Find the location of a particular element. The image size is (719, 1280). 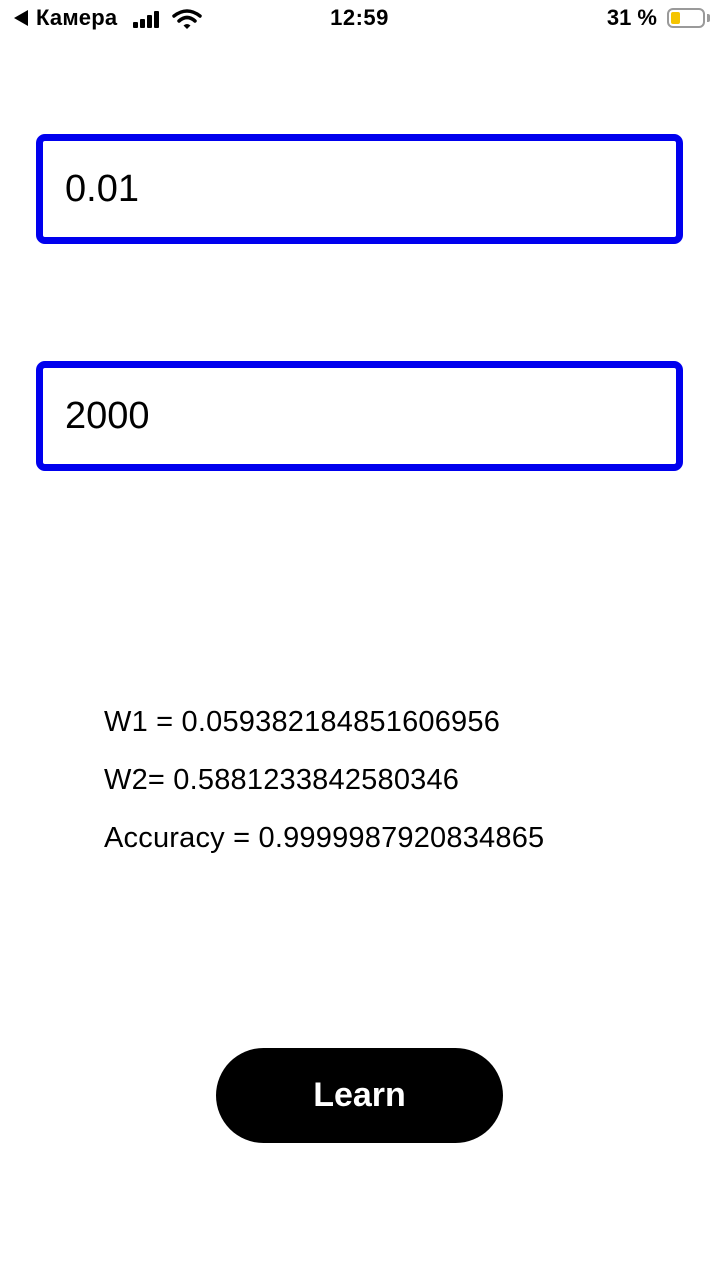

learn-button: Learn is located at coordinates (359, 1095).